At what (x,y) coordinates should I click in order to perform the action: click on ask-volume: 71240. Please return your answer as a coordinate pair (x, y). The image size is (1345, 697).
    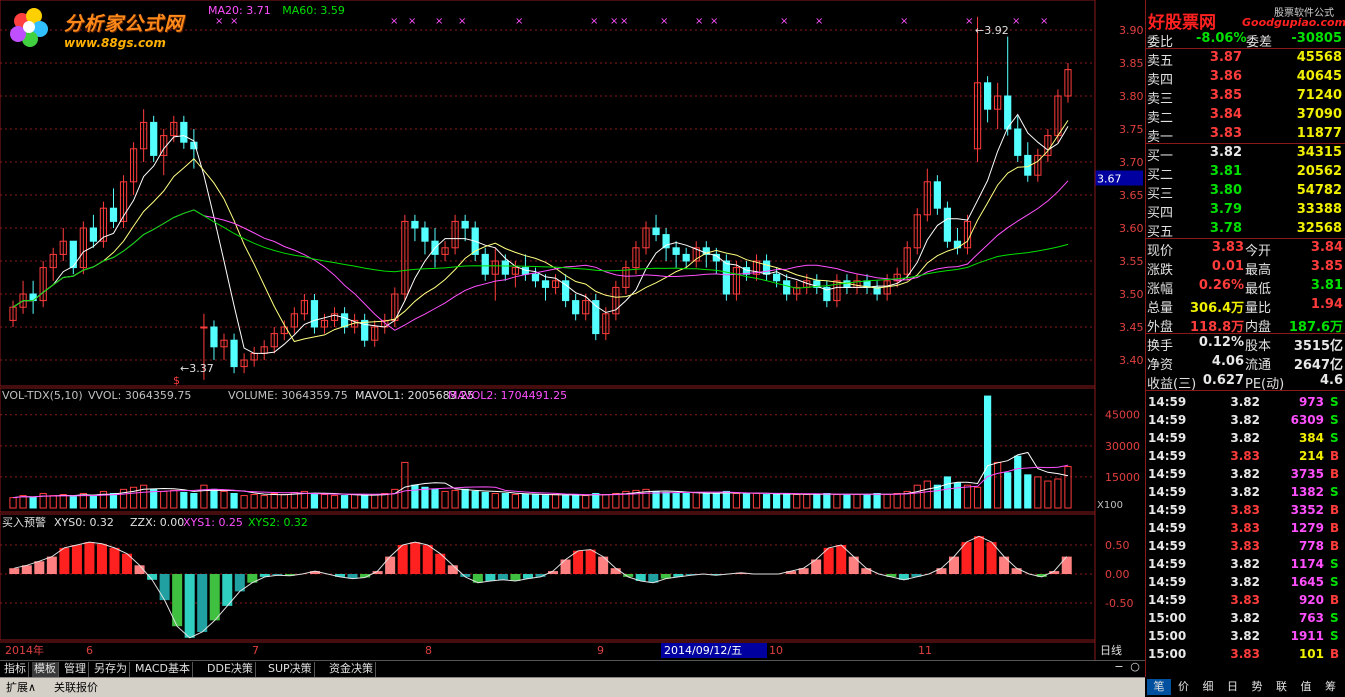
    Looking at the image, I should click on (1319, 95).